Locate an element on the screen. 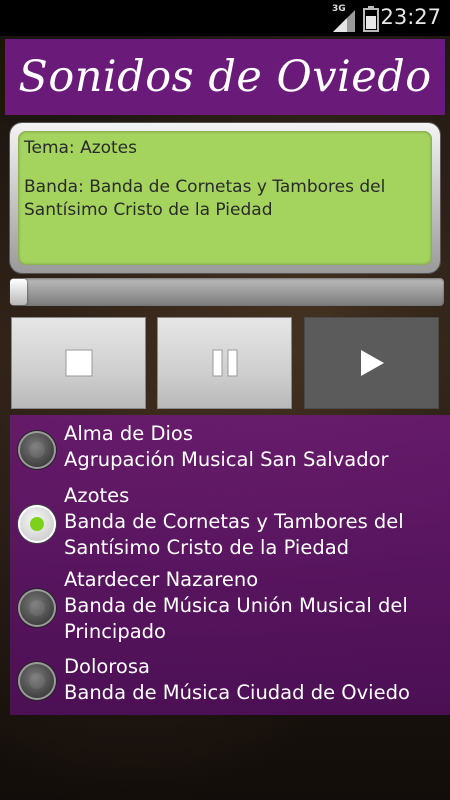 The image size is (450, 800). signal-icon is located at coordinates (344, 21).